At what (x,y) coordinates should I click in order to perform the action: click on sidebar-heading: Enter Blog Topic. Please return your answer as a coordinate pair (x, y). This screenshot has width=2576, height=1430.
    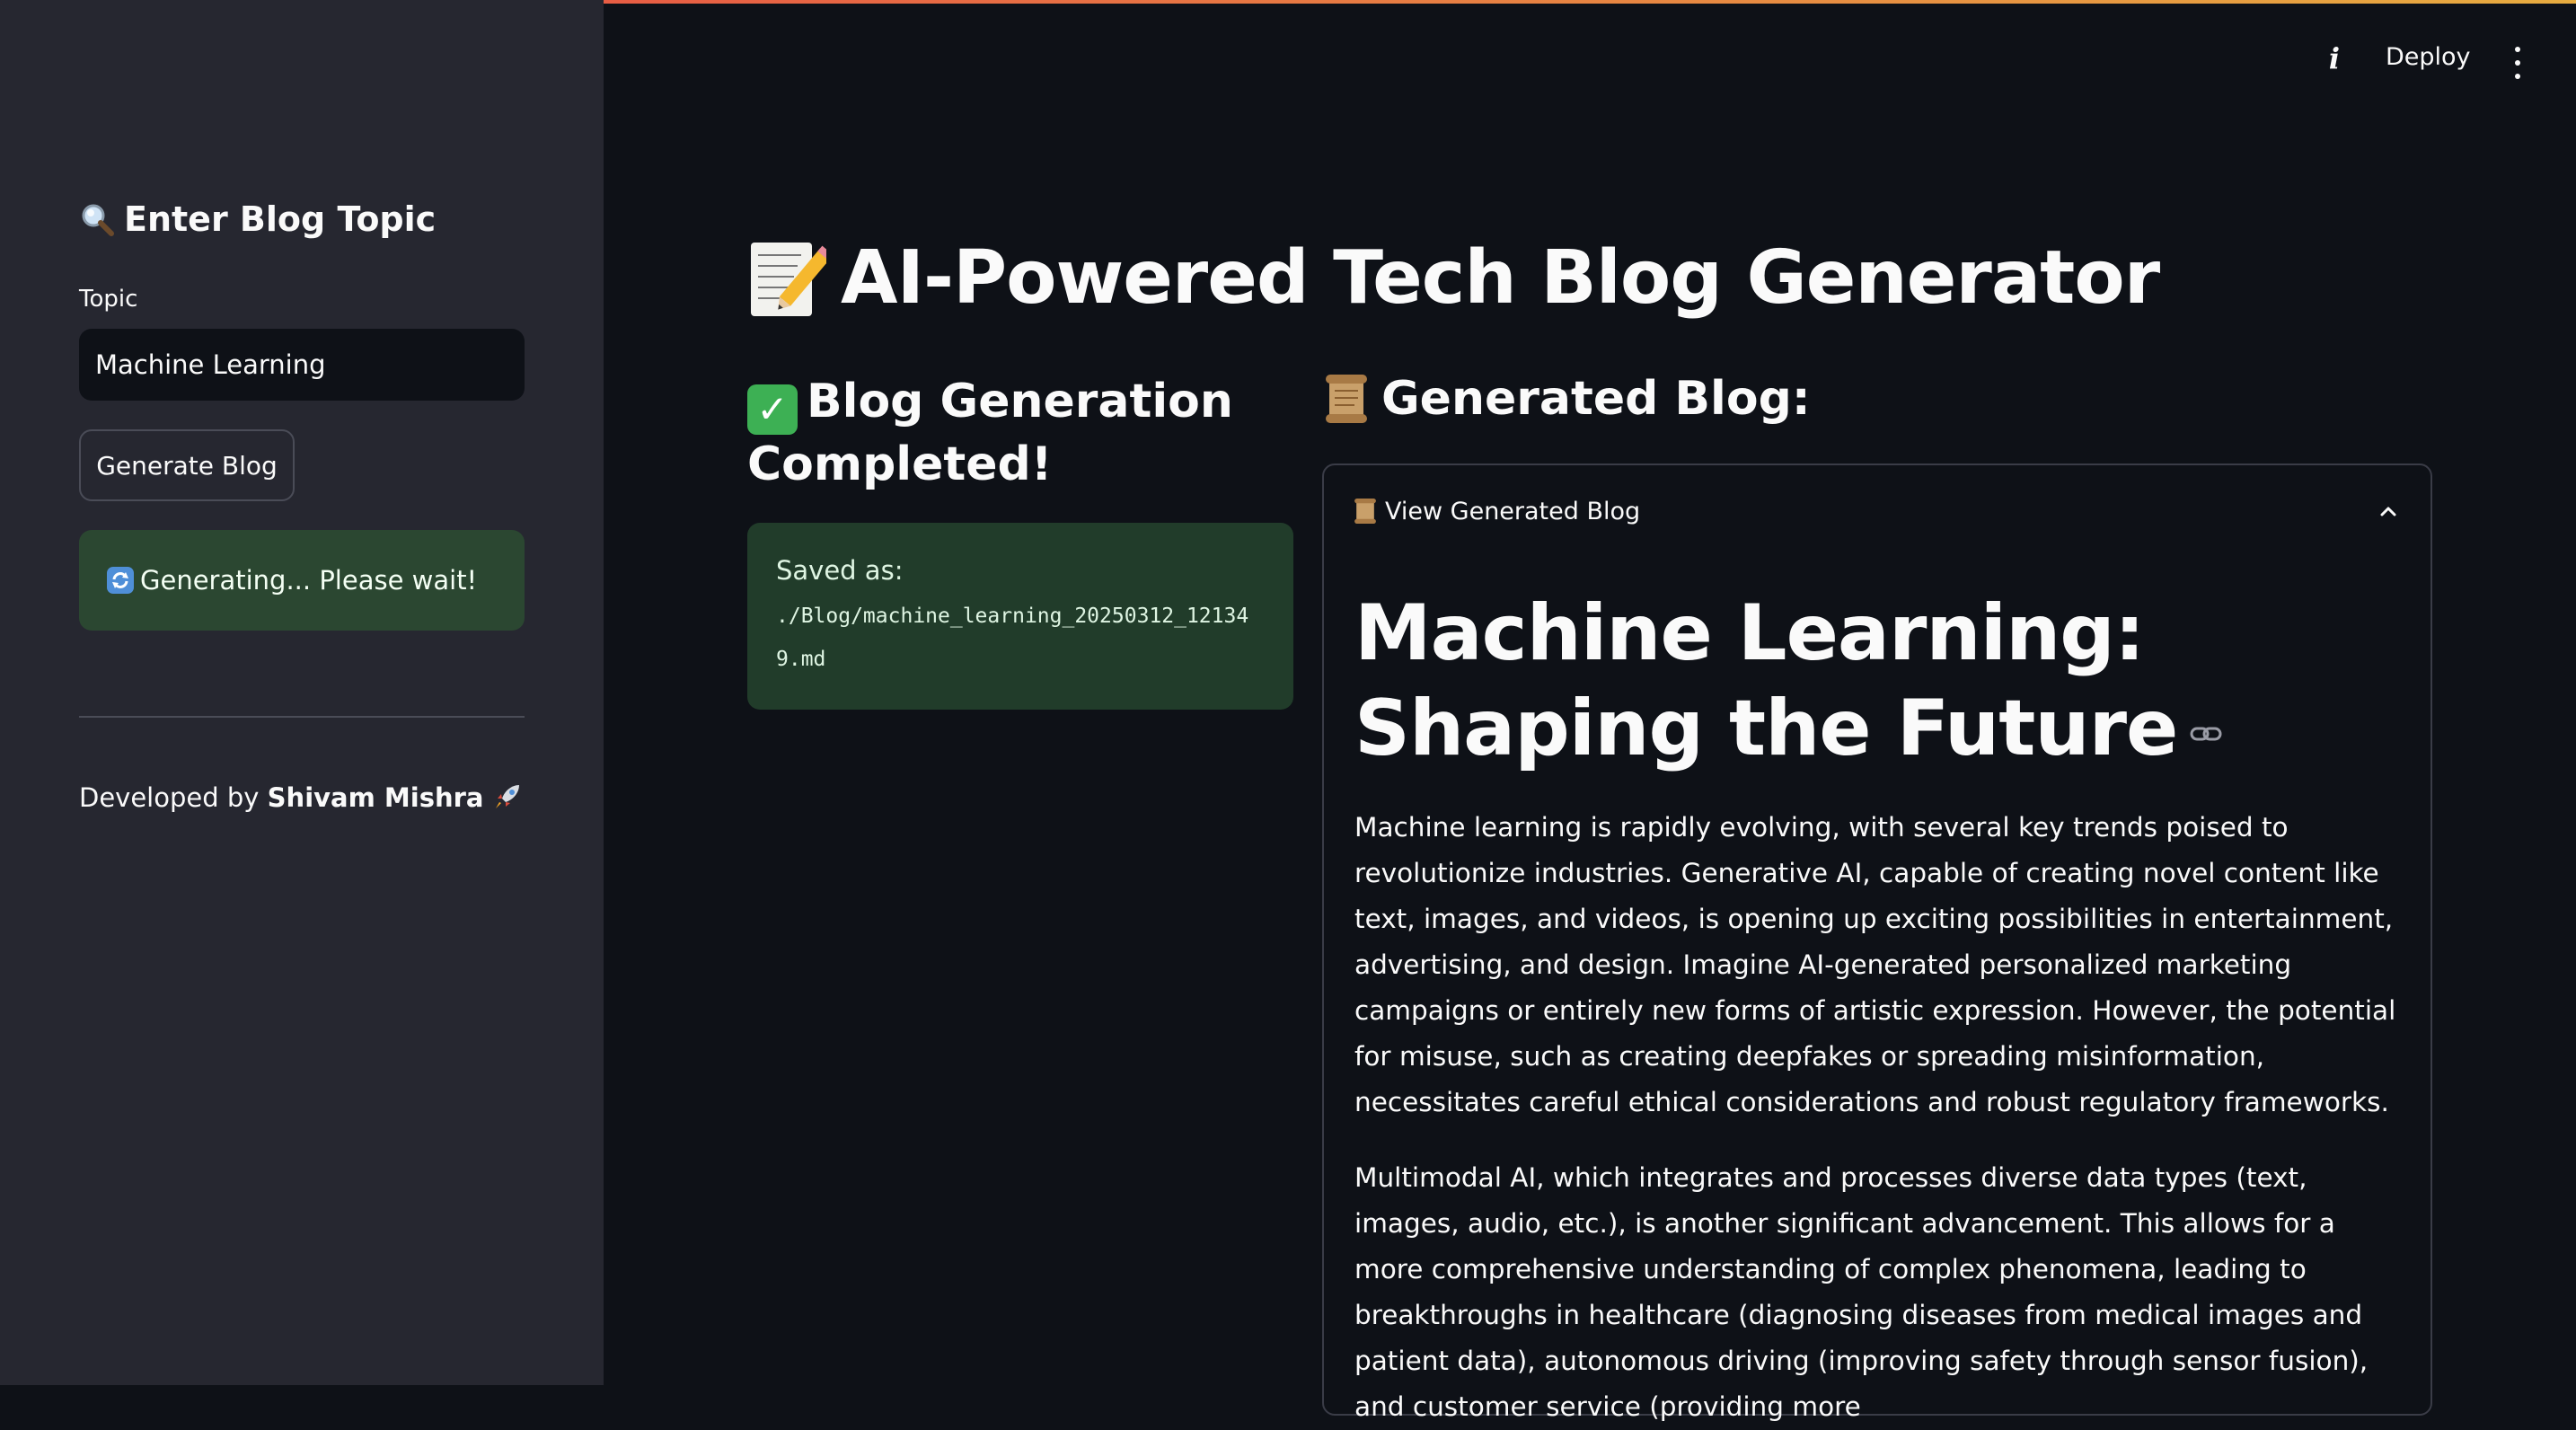
    Looking at the image, I should click on (257, 219).